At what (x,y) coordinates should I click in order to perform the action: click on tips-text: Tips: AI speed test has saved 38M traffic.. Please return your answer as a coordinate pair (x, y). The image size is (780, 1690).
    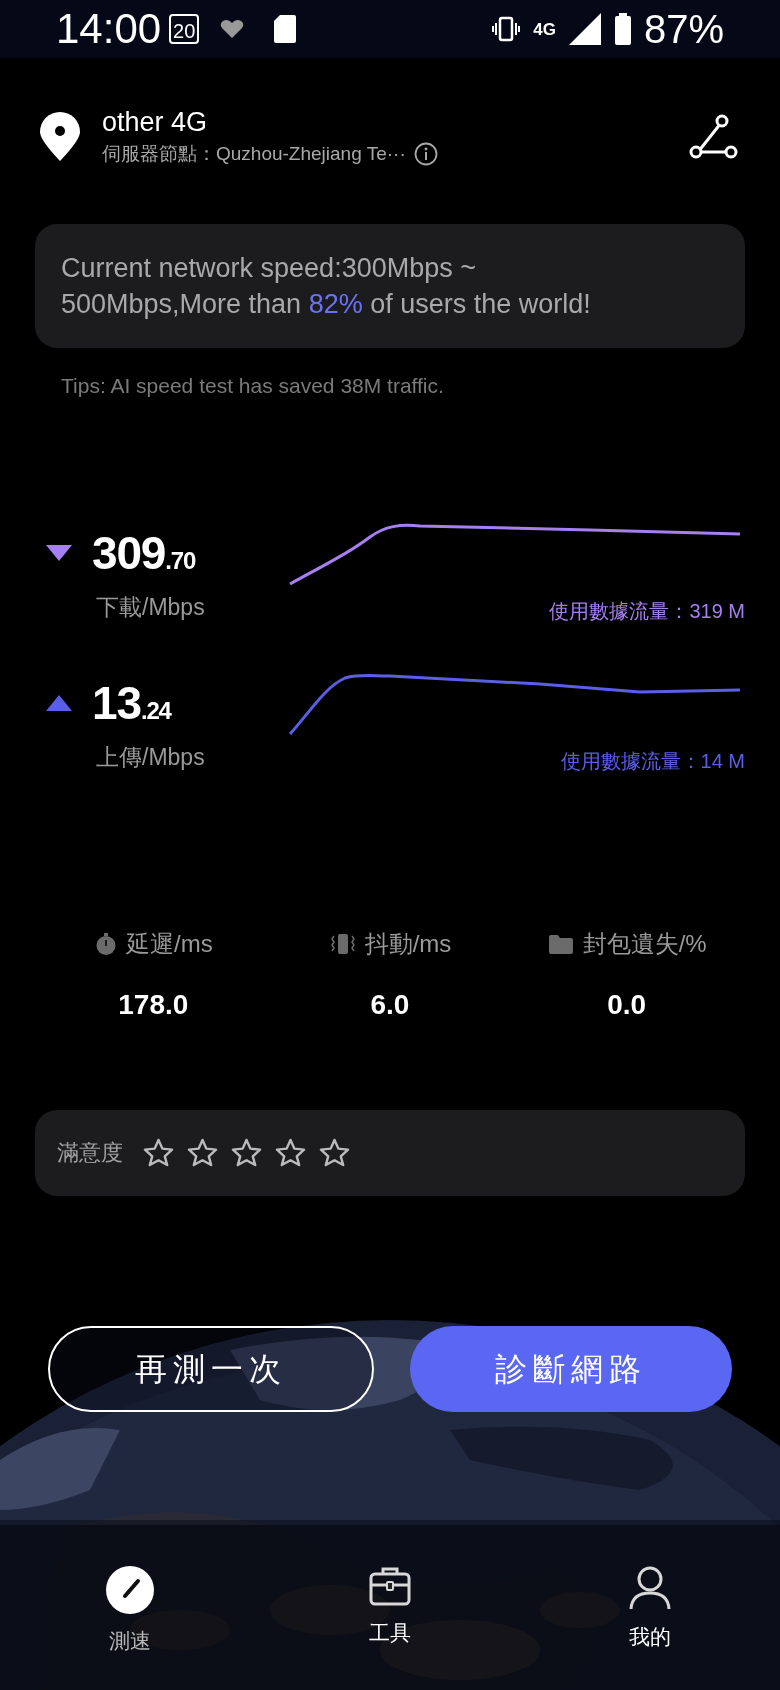
    Looking at the image, I should click on (253, 386).